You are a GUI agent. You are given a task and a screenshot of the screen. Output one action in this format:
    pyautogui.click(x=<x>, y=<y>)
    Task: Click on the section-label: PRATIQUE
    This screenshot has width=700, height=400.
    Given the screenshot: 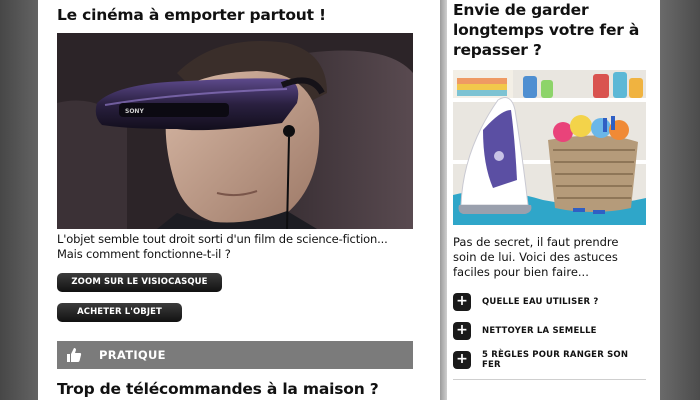 What is the action you would take?
    pyautogui.click(x=132, y=355)
    